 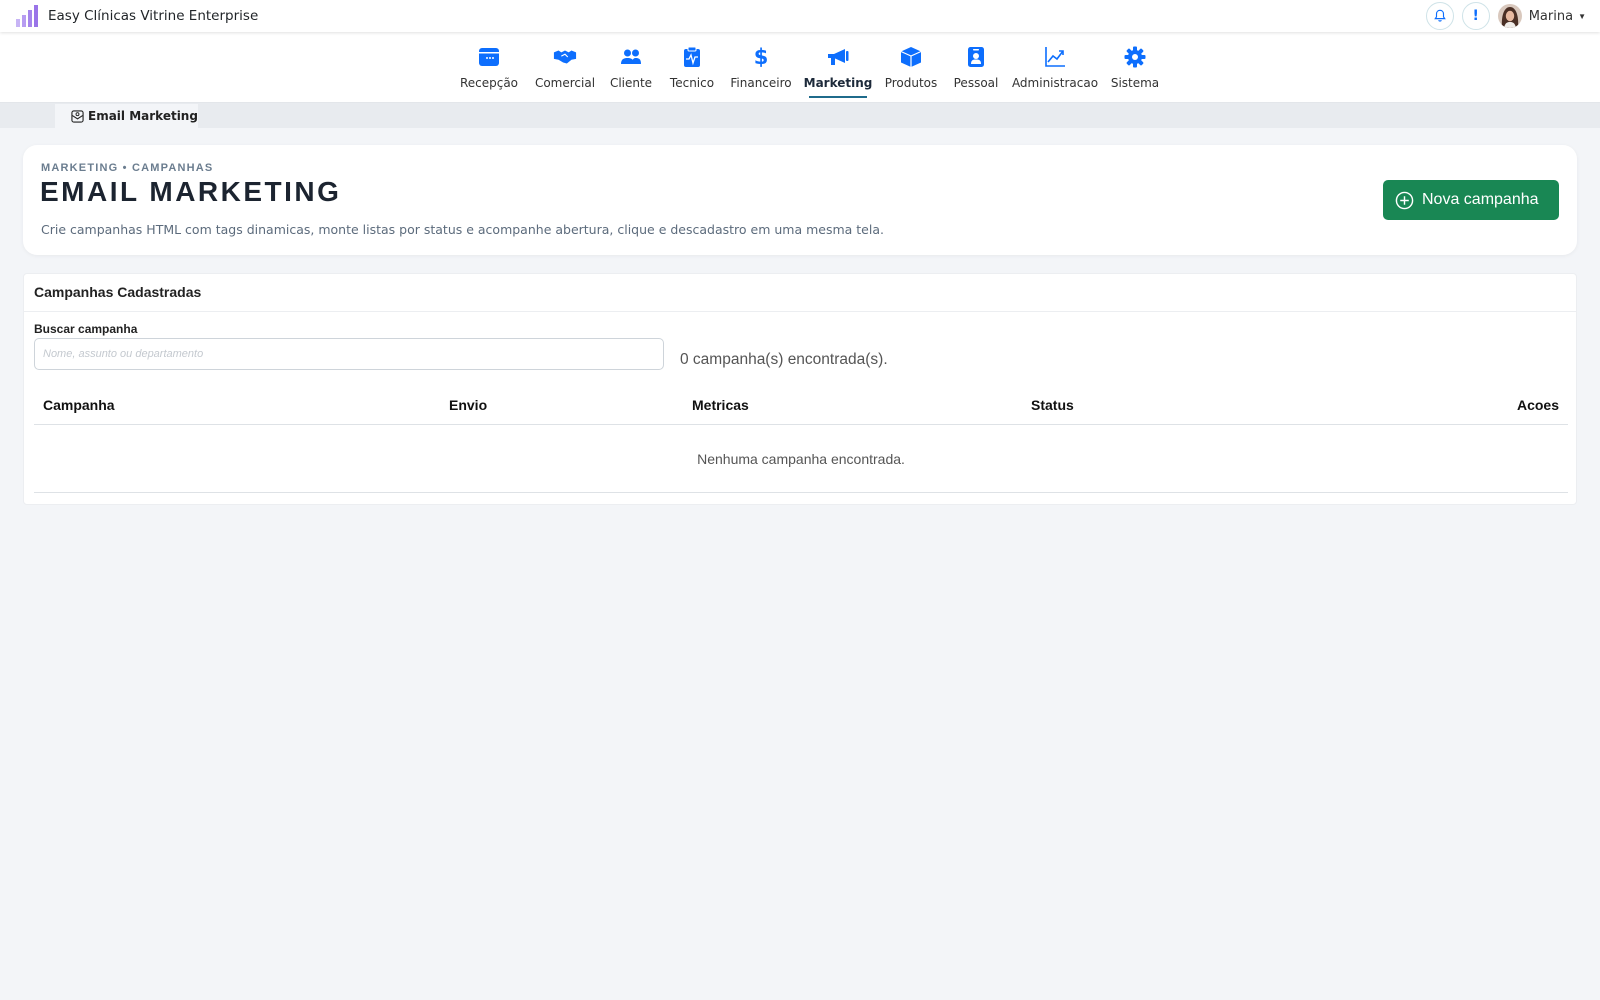 I want to click on nav-item-sistema: Sistema, so click(x=1135, y=67).